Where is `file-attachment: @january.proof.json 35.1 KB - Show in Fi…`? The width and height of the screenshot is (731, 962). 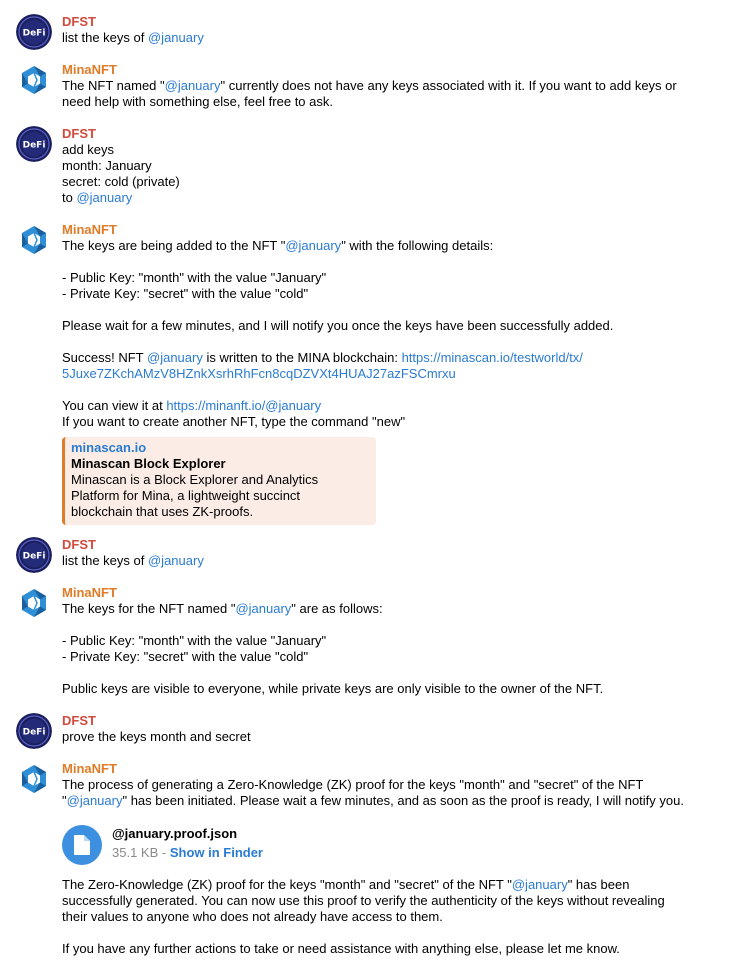 file-attachment: @january.proof.json 35.1 KB - Show in Fi… is located at coordinates (212, 849).